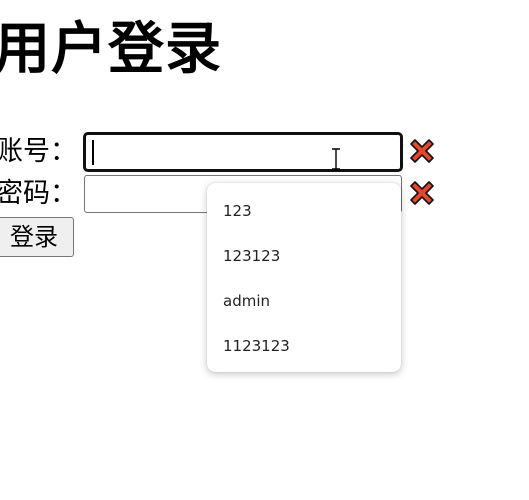 The width and height of the screenshot is (529, 500). I want to click on ibeam-cursor-icon, so click(336, 159).